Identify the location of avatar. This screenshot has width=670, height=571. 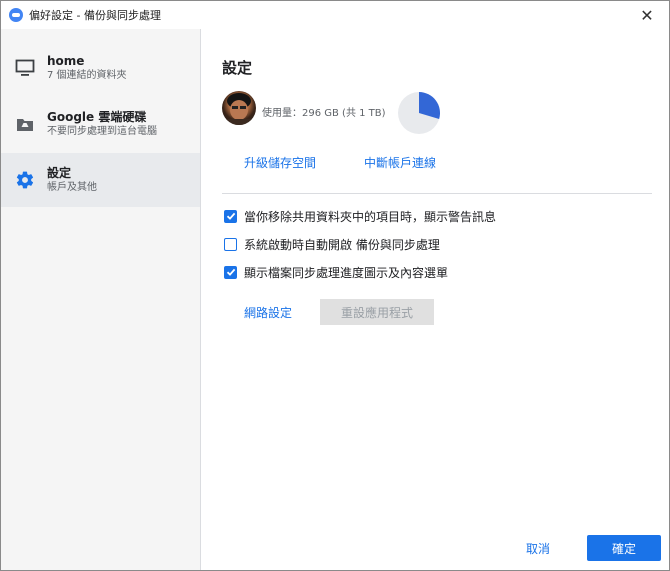
(239, 108).